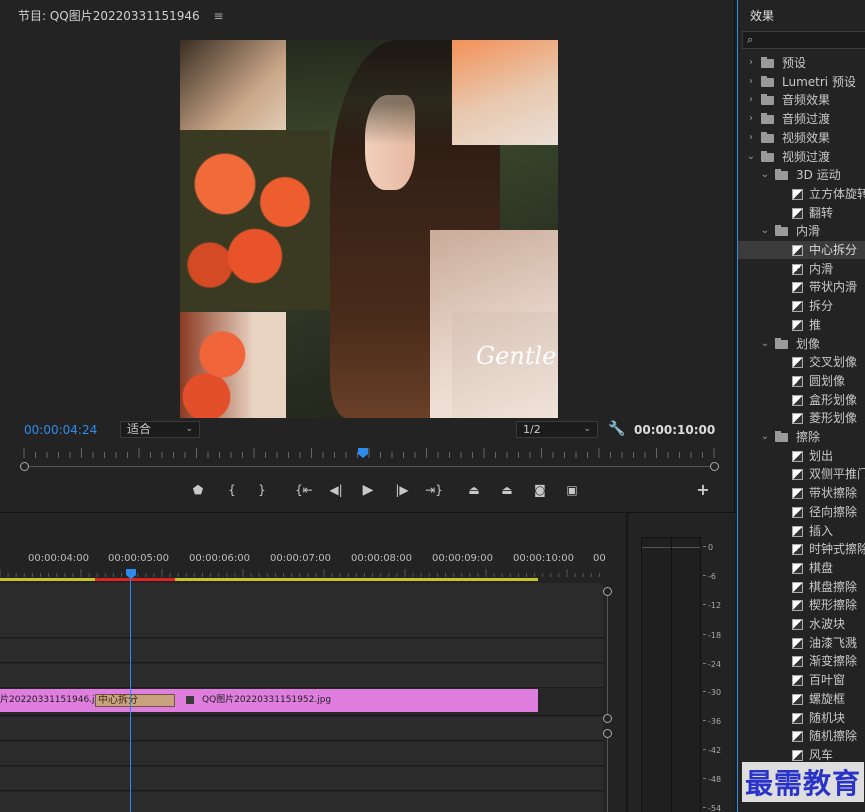  I want to click on effect-item: 推, so click(801, 325).